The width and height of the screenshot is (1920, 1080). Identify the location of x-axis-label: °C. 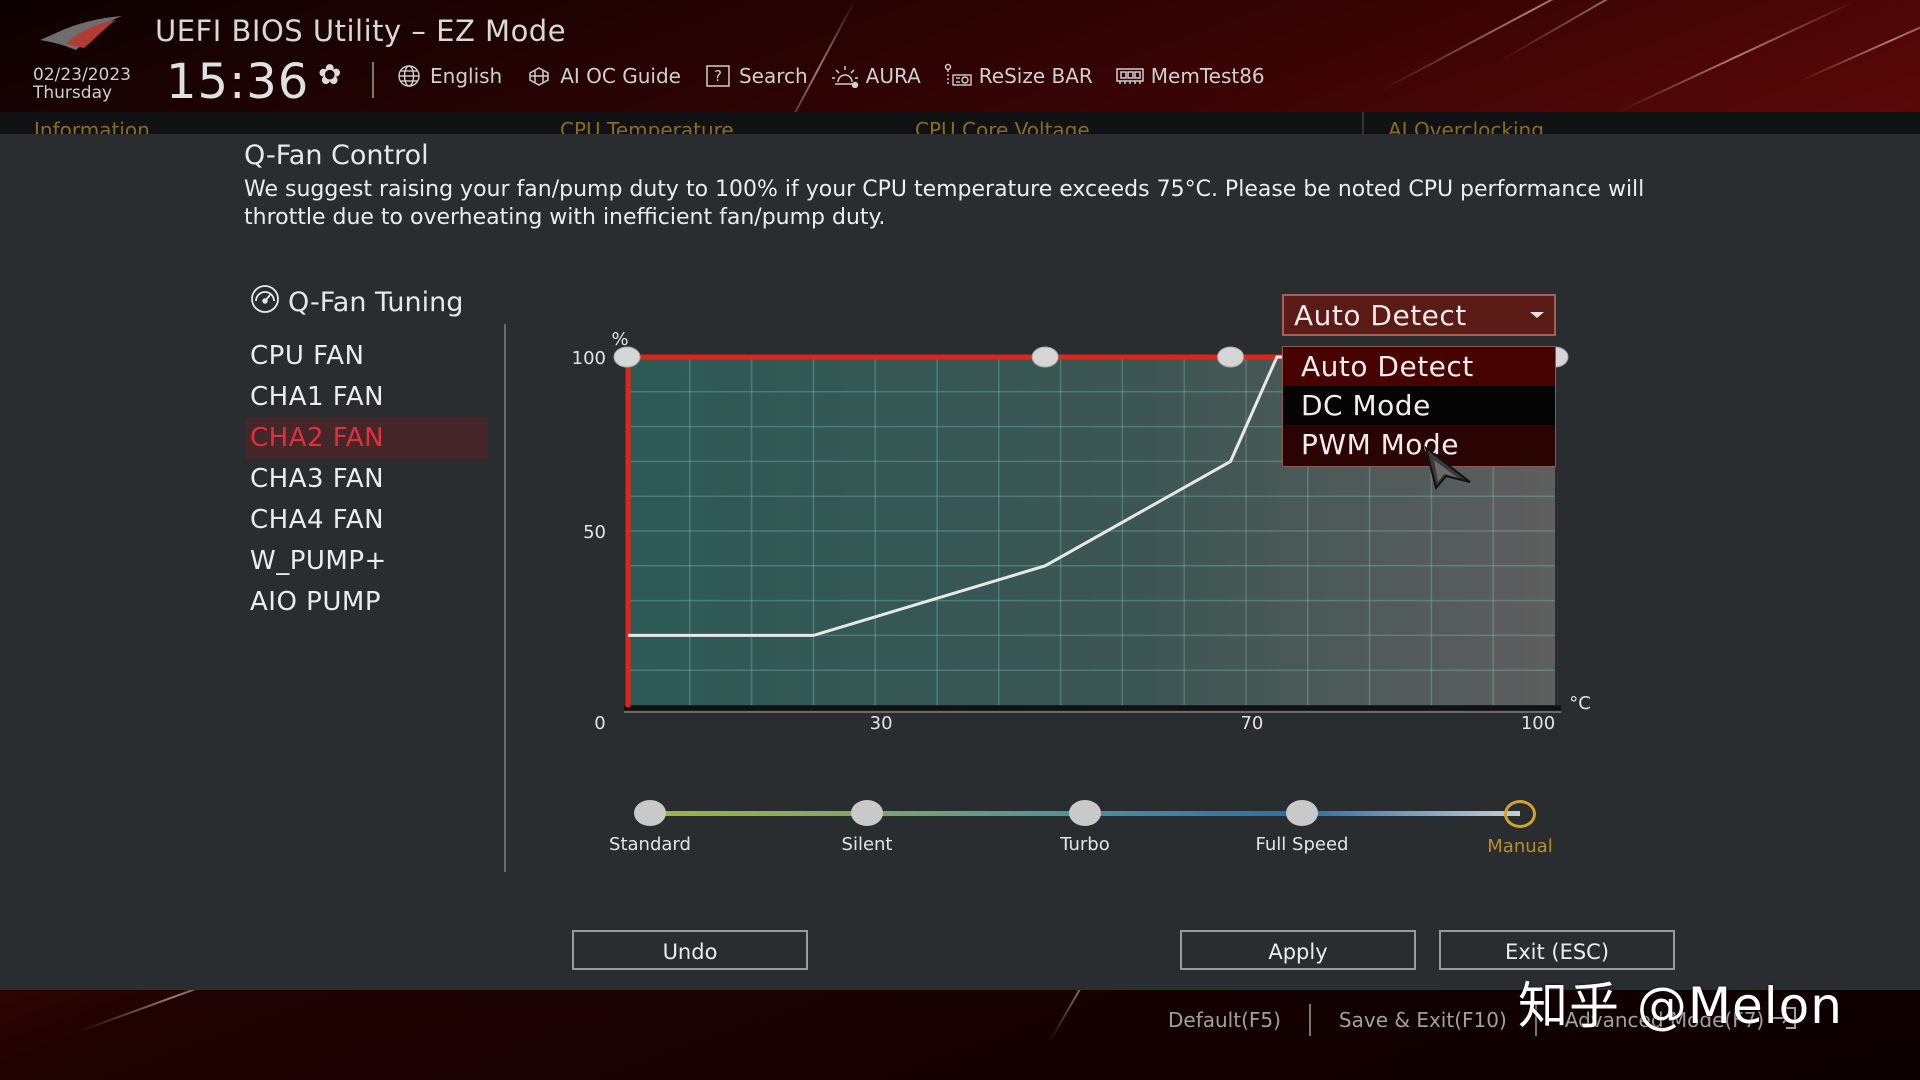
(1580, 703).